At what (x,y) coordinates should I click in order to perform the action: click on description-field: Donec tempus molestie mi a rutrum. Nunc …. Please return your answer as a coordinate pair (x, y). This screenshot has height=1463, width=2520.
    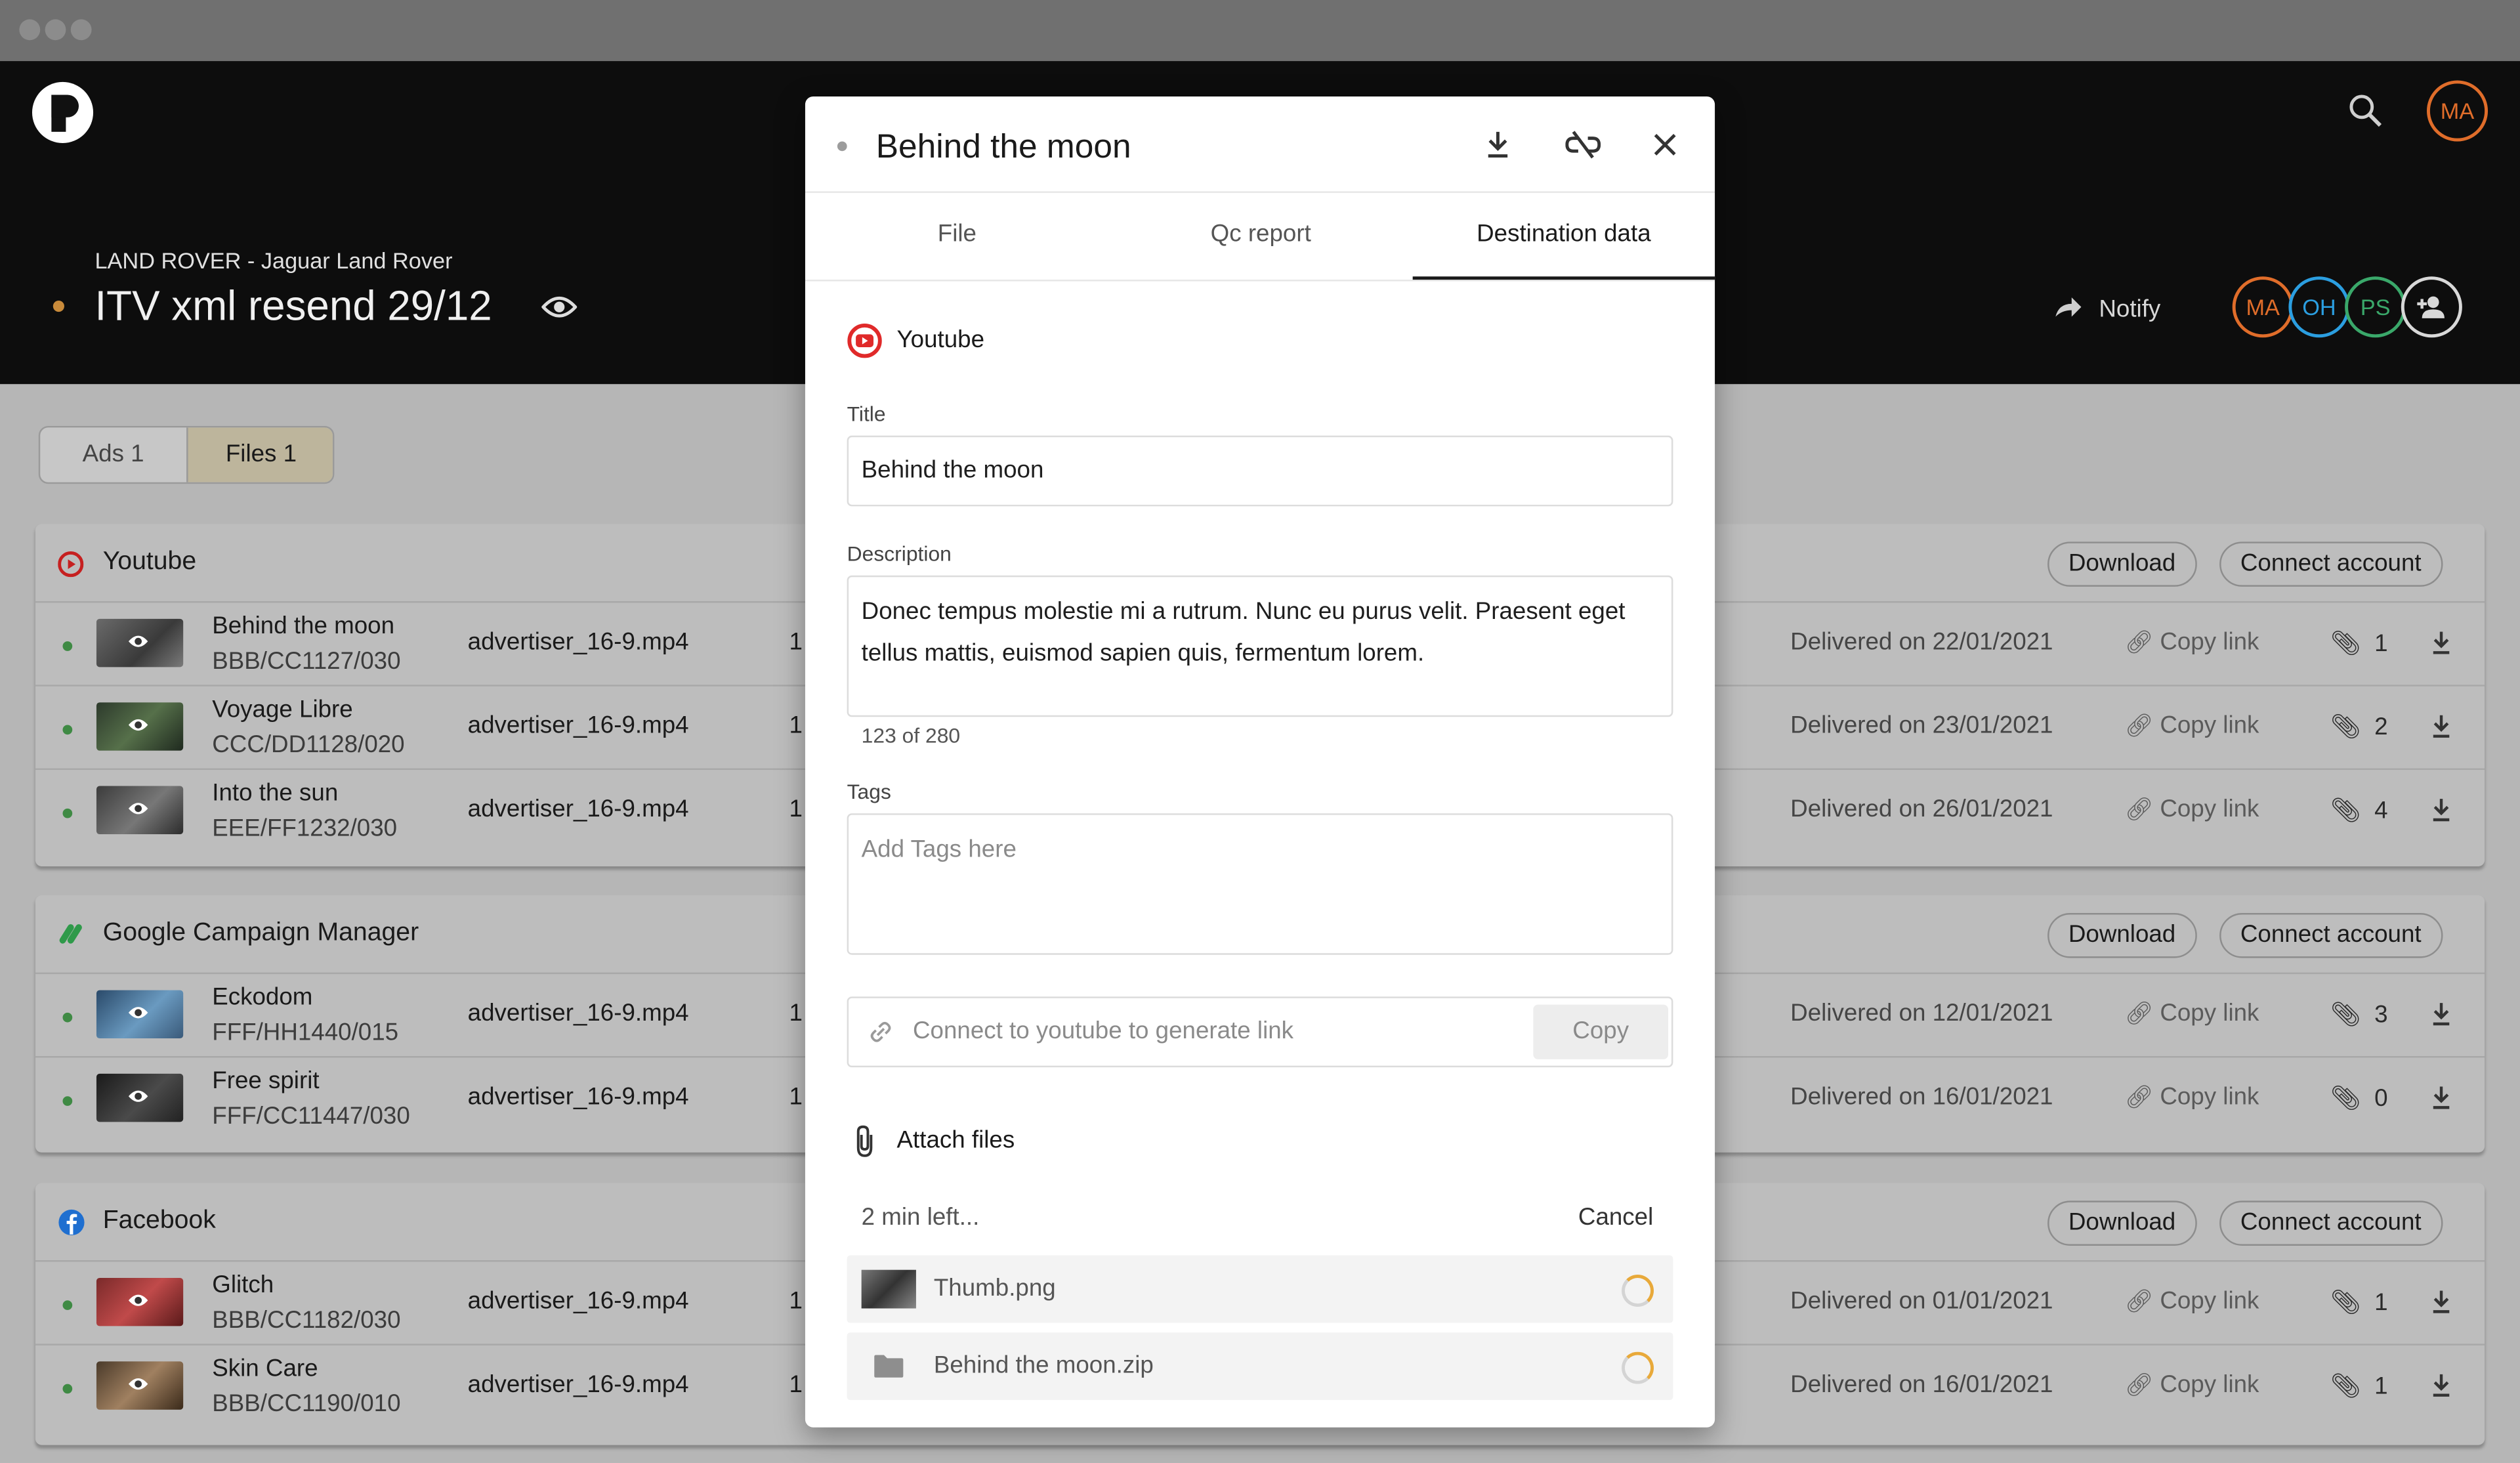
    Looking at the image, I should click on (1260, 646).